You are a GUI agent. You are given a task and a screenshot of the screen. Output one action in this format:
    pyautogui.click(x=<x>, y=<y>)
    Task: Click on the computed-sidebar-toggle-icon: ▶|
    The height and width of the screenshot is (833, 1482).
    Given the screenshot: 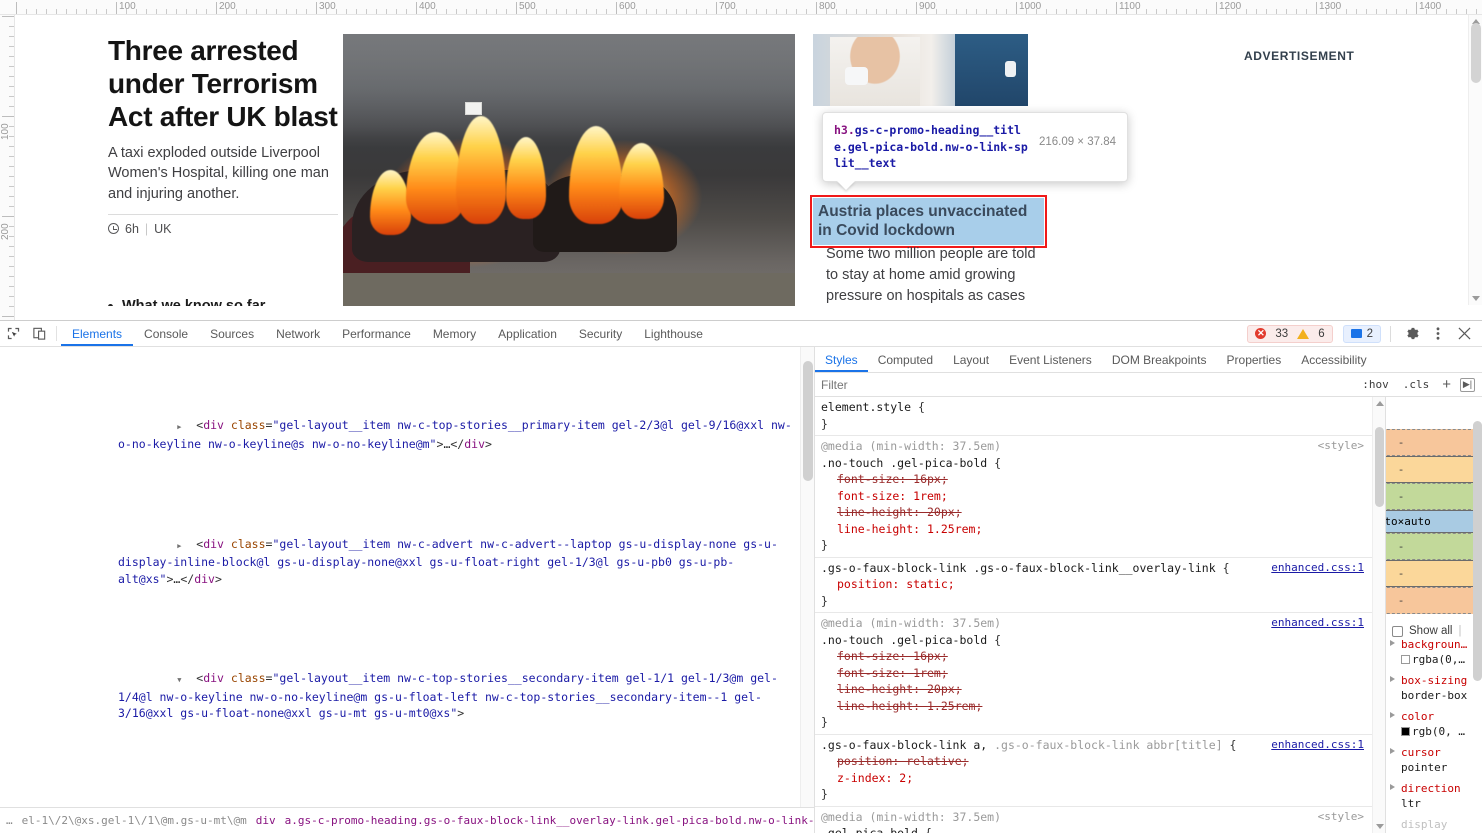 What is the action you would take?
    pyautogui.click(x=1467, y=385)
    